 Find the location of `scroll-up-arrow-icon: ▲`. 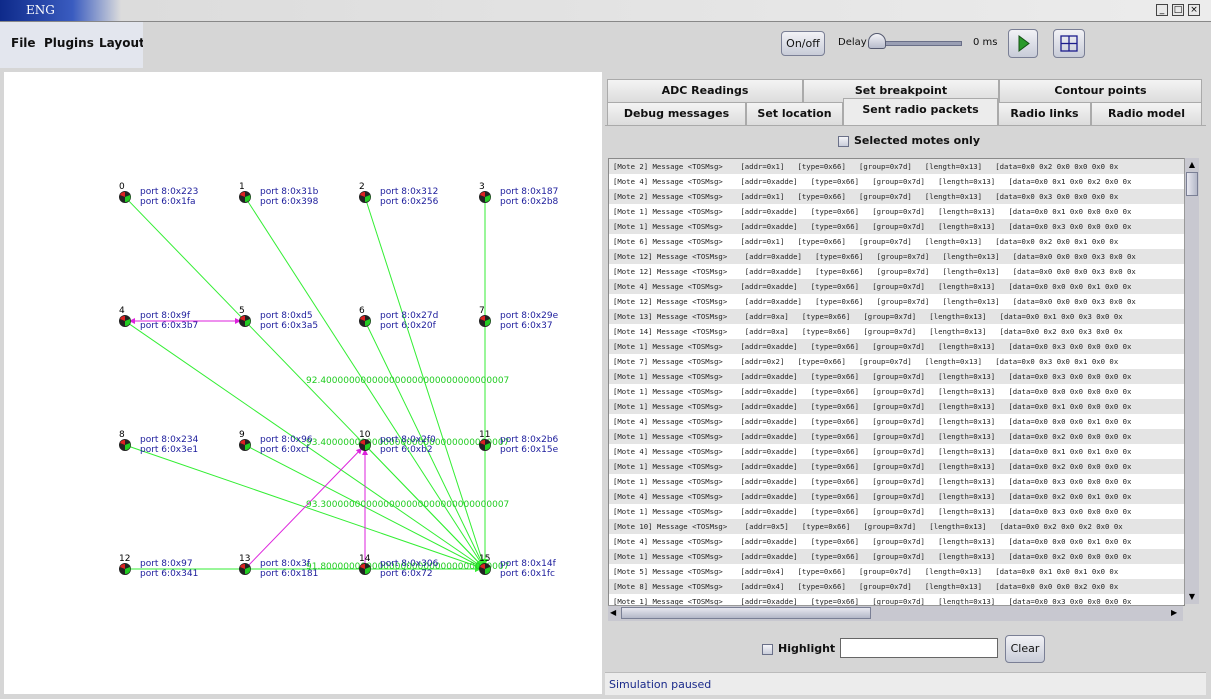

scroll-up-arrow-icon: ▲ is located at coordinates (1192, 165).